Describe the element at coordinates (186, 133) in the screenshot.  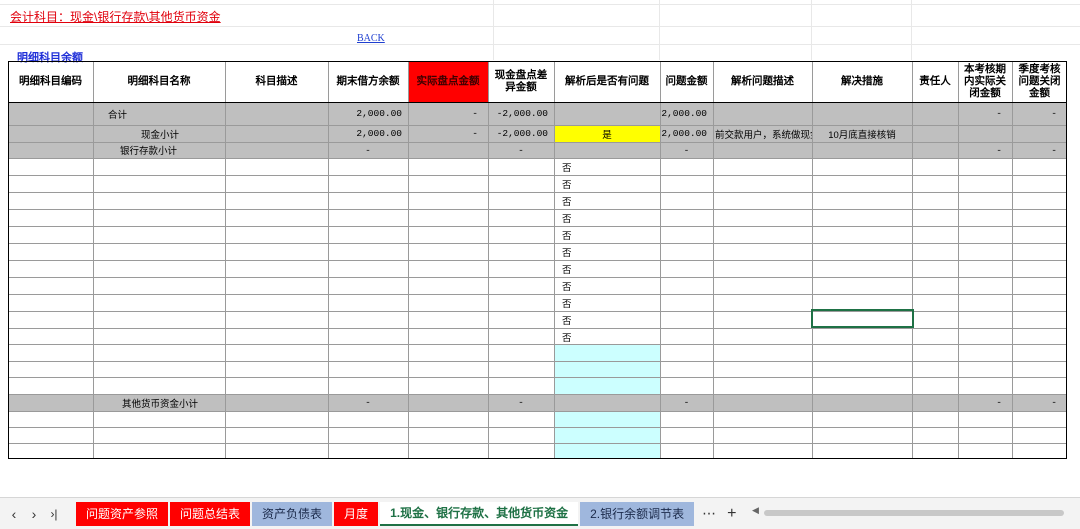
I see `cash-label: 现金小计` at that location.